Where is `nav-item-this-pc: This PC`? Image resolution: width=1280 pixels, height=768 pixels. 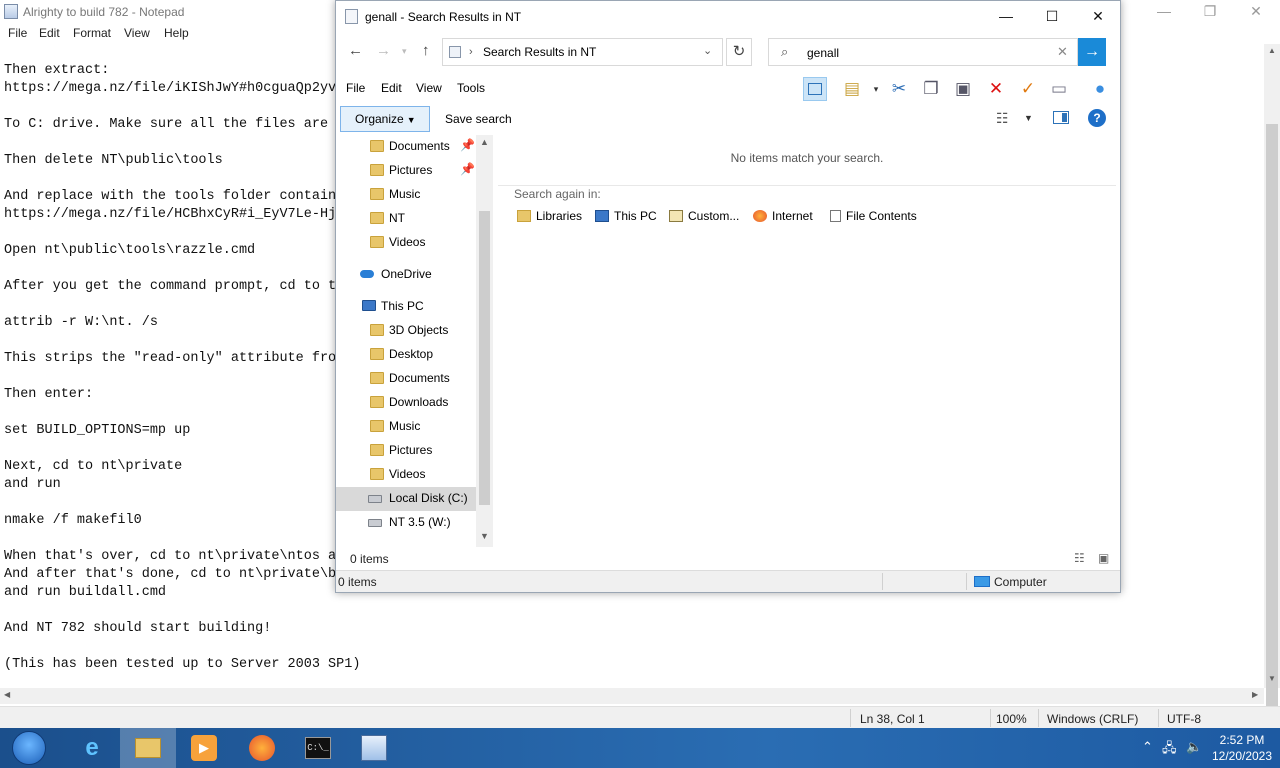 nav-item-this-pc: This PC is located at coordinates (407, 307).